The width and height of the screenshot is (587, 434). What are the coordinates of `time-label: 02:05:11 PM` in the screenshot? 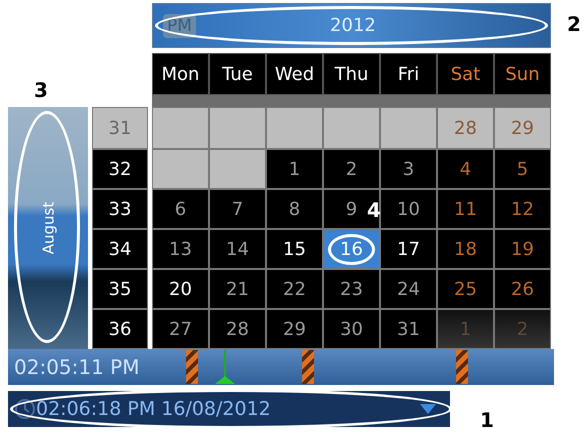 It's located at (77, 367).